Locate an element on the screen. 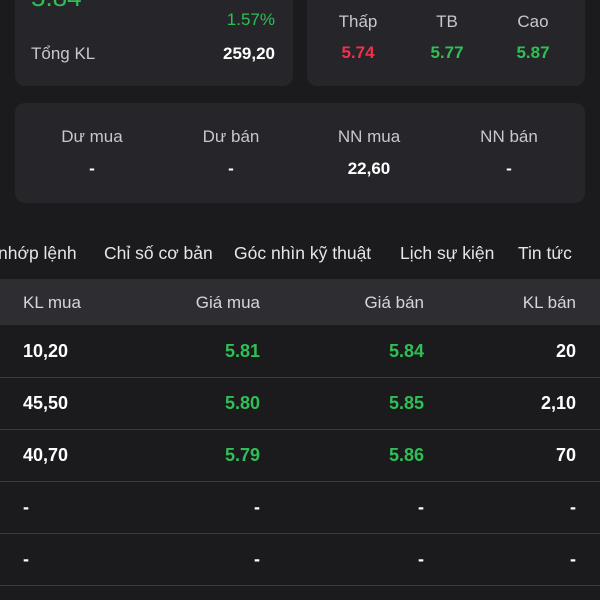  header-sell-volume: KL bán is located at coordinates (549, 302).